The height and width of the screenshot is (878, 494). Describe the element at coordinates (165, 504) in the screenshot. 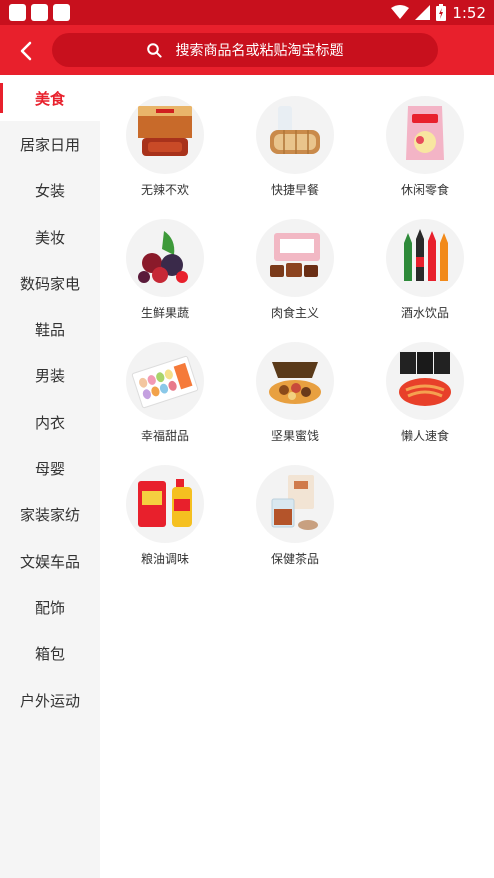

I see `rice-oil-icon` at that location.